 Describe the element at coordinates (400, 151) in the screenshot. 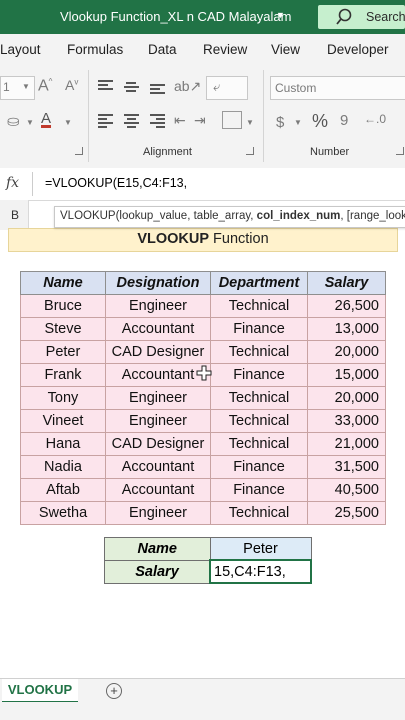

I see `number-dialog-launcher-icon` at that location.